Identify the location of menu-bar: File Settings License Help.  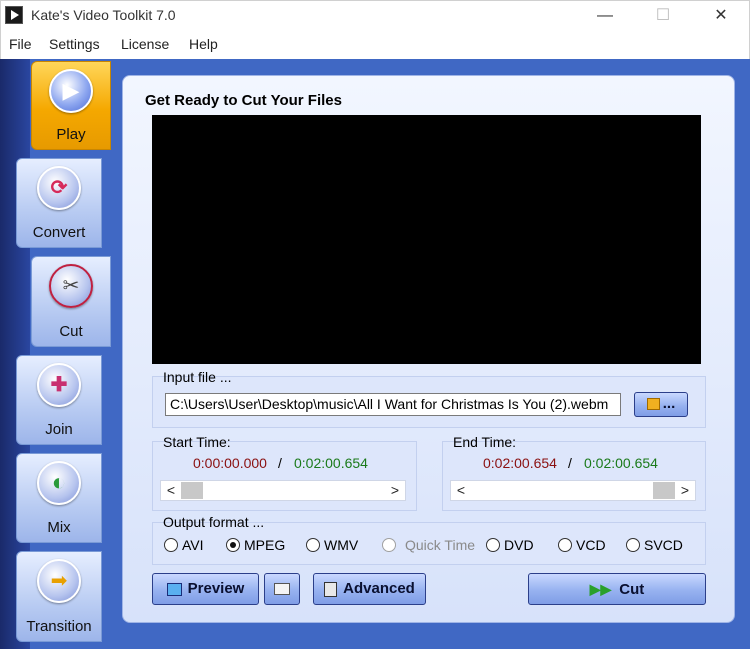
(375, 45).